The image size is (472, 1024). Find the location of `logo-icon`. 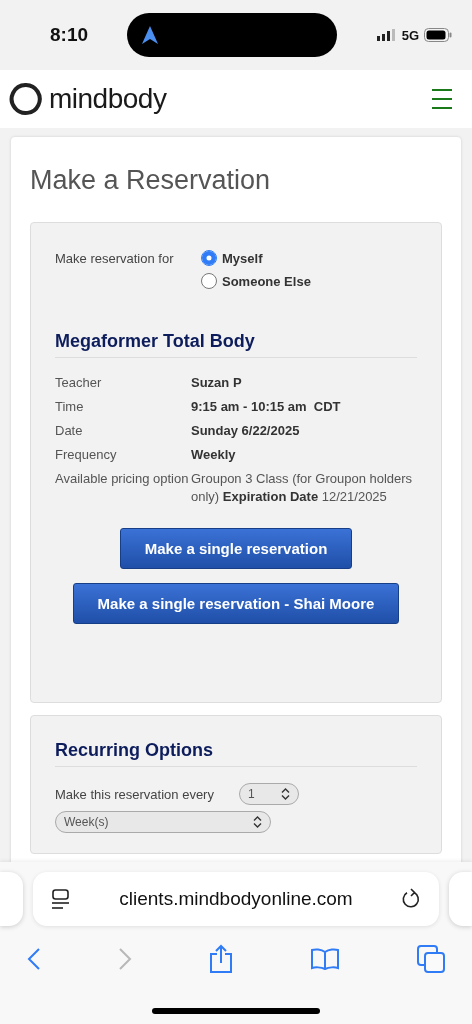

logo-icon is located at coordinates (26, 99).